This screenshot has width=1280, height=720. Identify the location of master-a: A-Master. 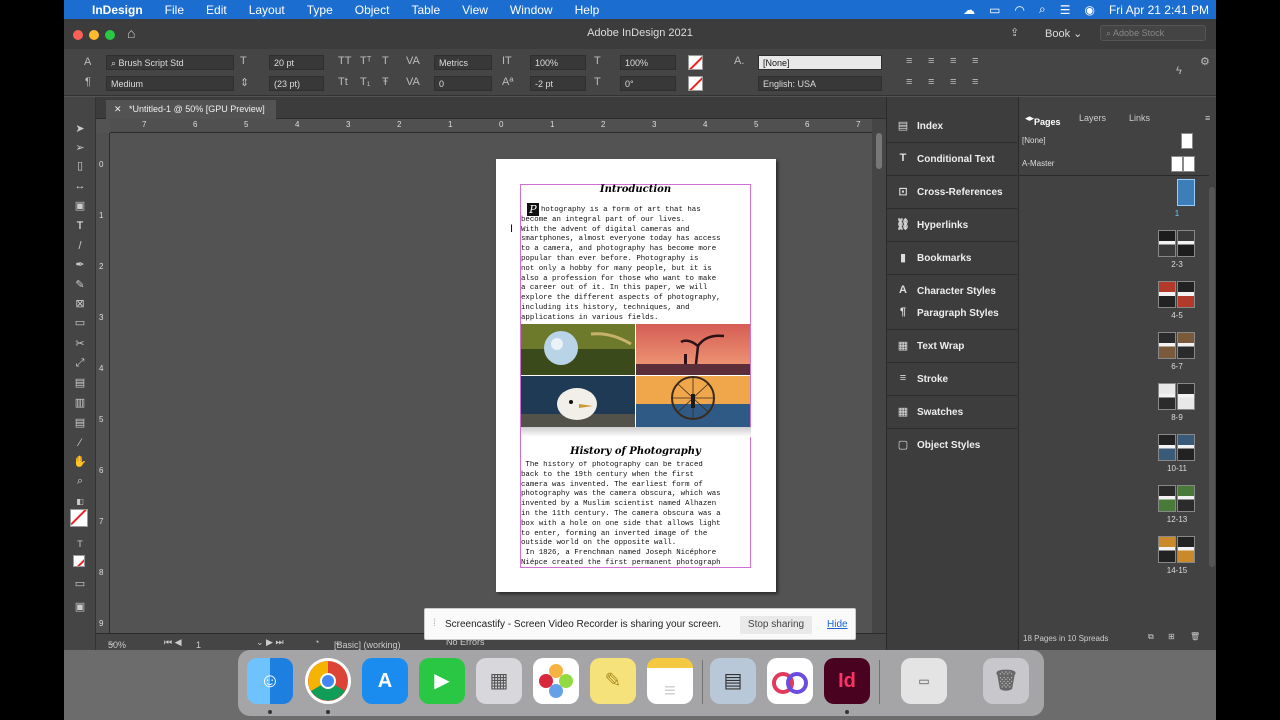
(1038, 163).